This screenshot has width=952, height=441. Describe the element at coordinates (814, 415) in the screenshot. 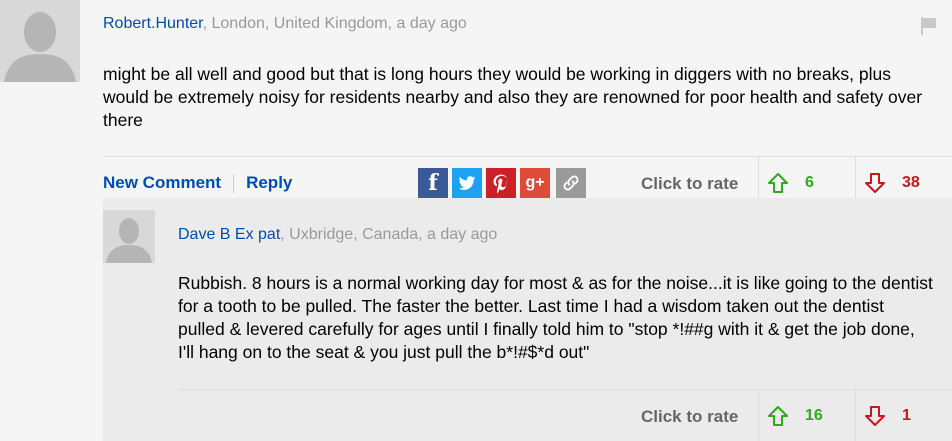

I see `upvote-count: 16` at that location.